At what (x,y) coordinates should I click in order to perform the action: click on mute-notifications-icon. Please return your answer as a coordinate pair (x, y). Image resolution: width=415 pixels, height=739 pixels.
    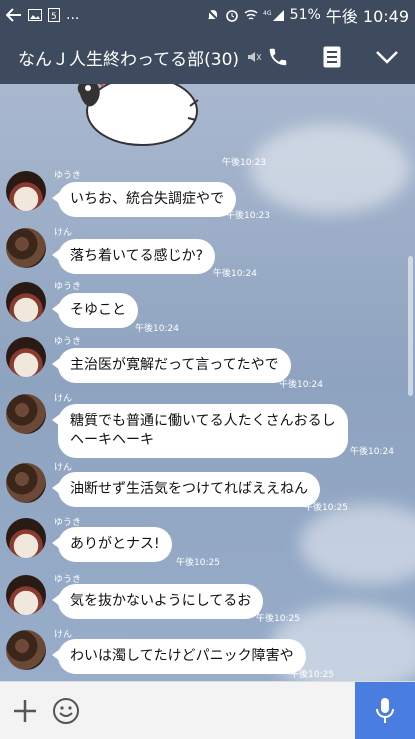
    Looking at the image, I should click on (212, 15).